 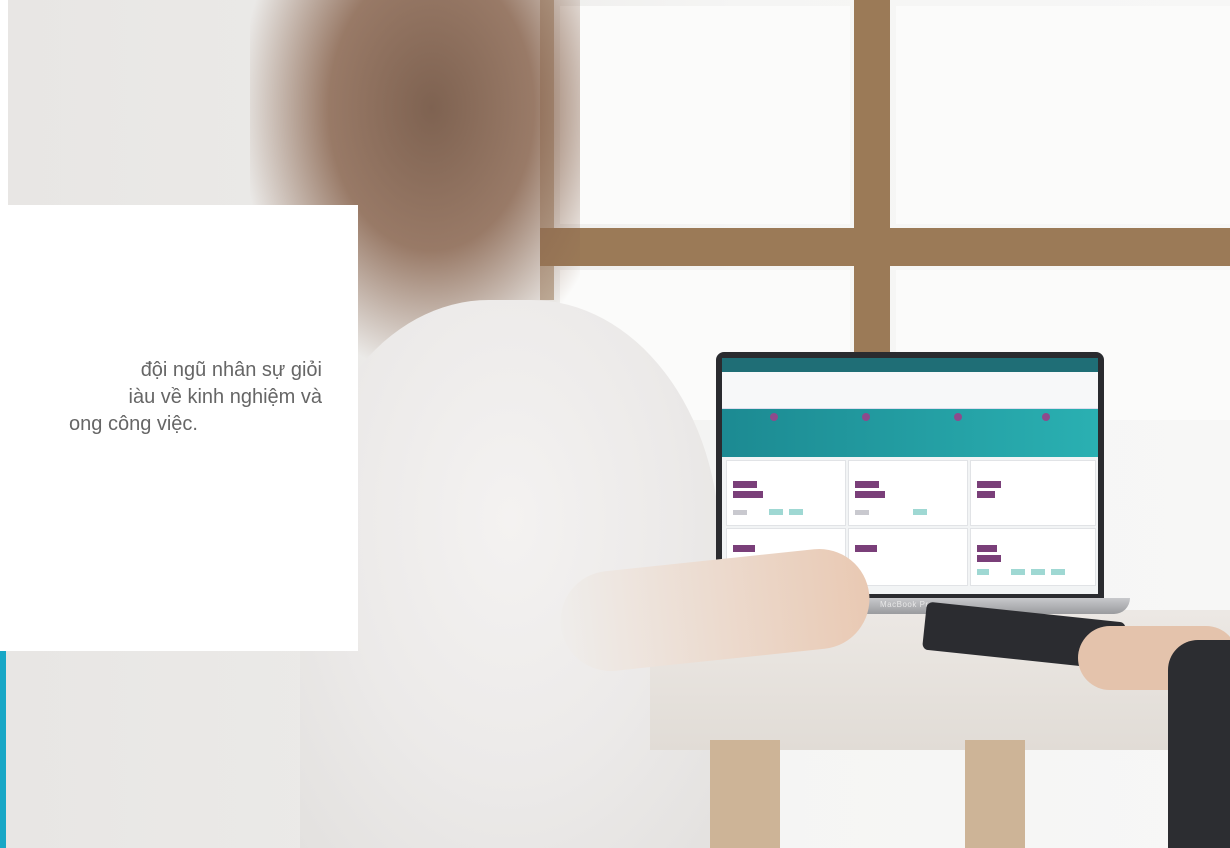 I want to click on left-edge-strip, so click(x=4, y=102).